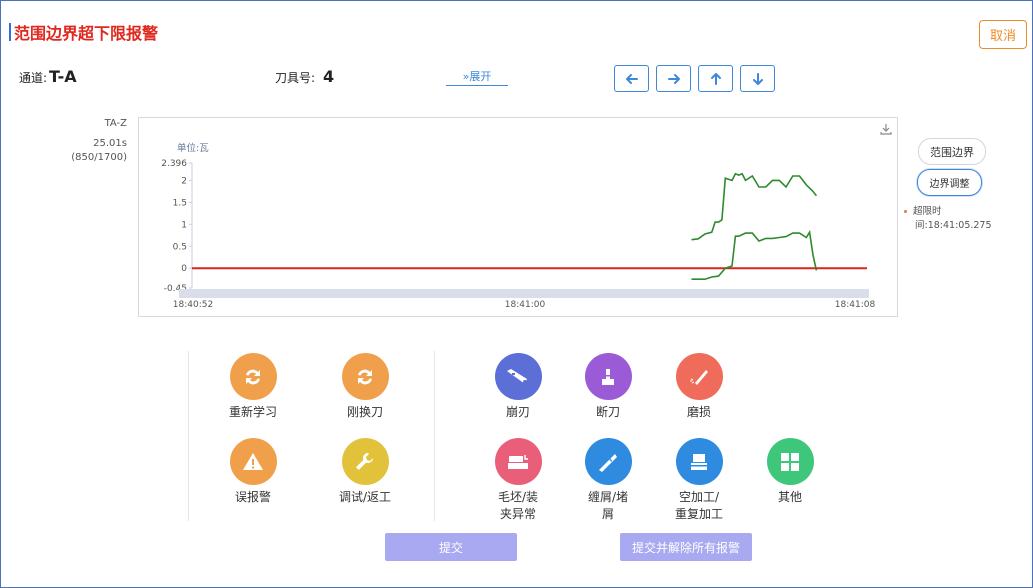 The image size is (1033, 588). What do you see at coordinates (193, 305) in the screenshot?
I see `x-tick-label: 18:40:52` at bounding box center [193, 305].